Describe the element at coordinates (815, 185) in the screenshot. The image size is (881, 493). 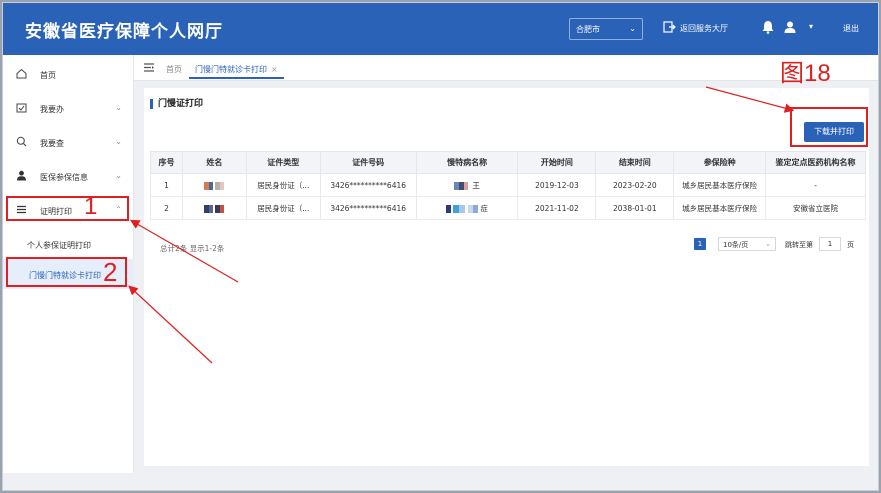
I see `cell-institution: -` at that location.